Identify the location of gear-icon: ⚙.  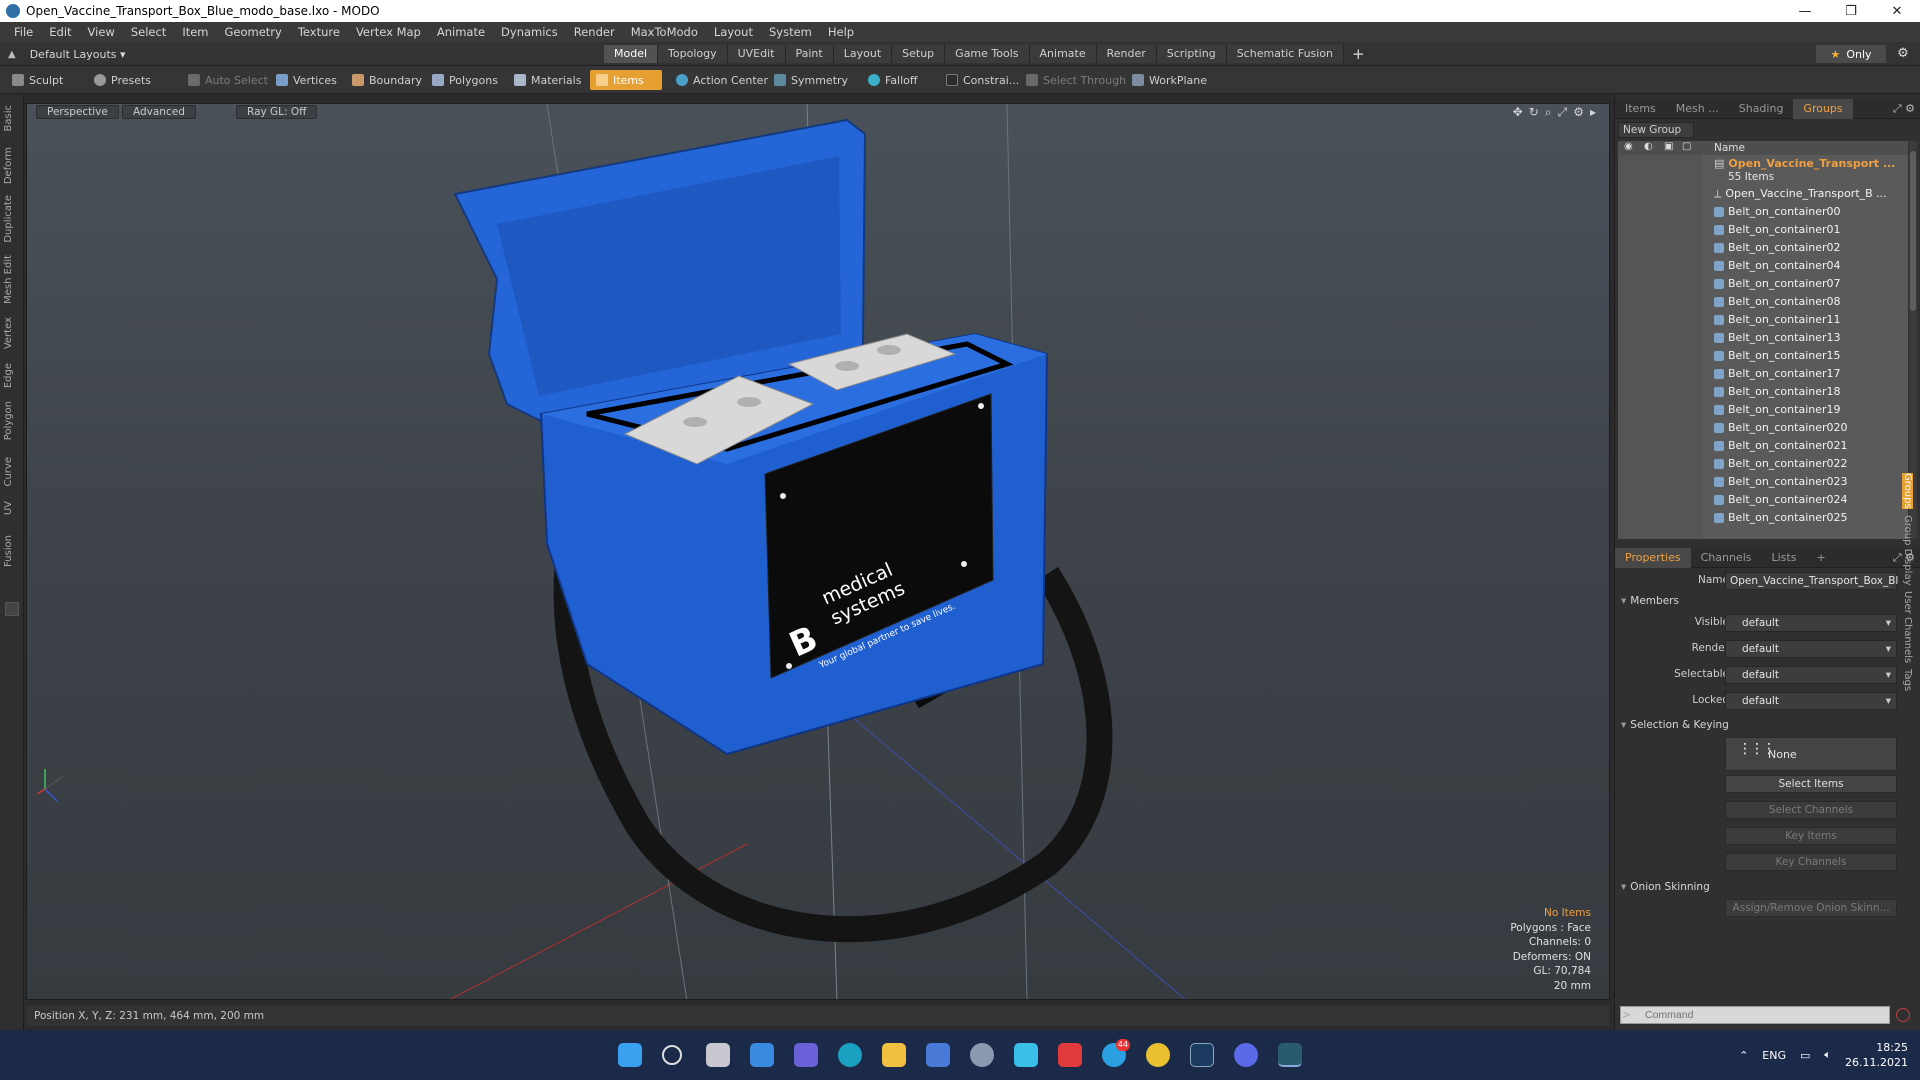
(1903, 54).